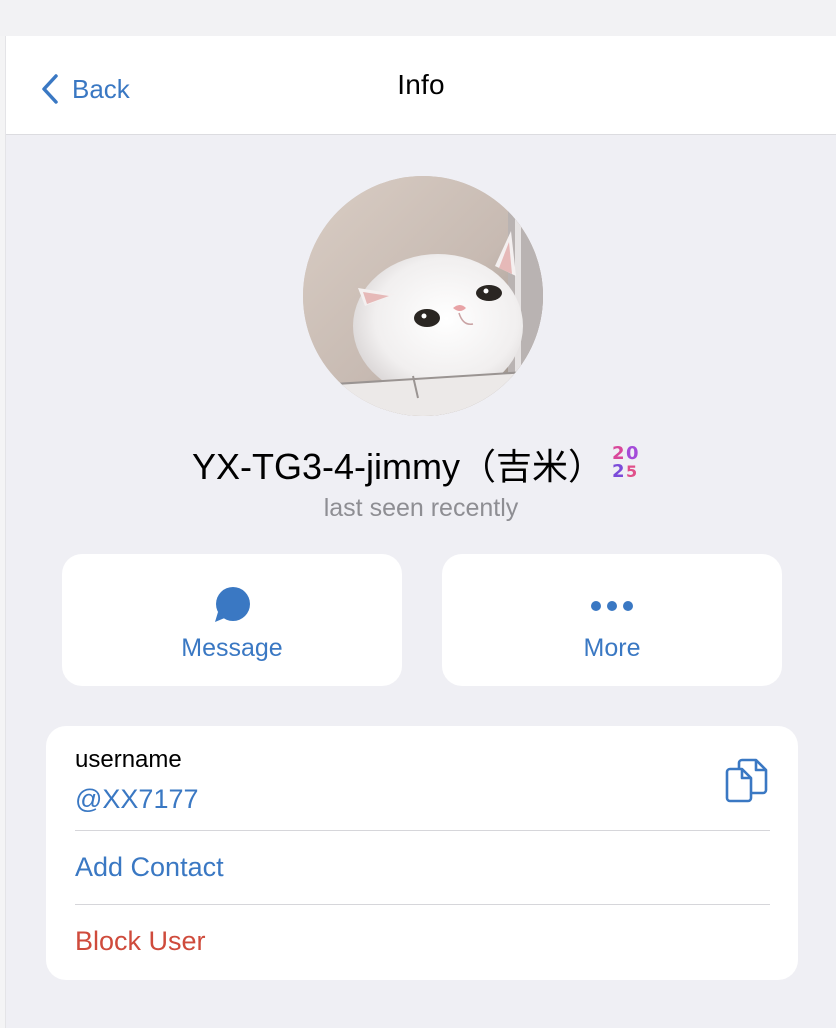 This screenshot has height=1028, width=836. What do you see at coordinates (618, 470) in the screenshot?
I see `svg-text: 2` at bounding box center [618, 470].